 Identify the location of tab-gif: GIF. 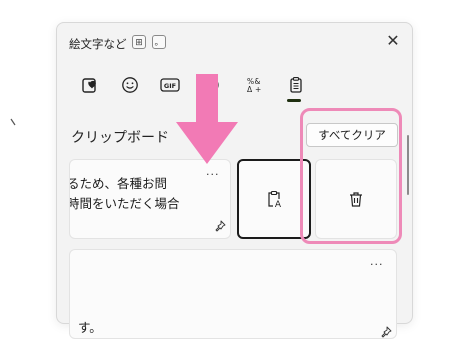
(170, 85).